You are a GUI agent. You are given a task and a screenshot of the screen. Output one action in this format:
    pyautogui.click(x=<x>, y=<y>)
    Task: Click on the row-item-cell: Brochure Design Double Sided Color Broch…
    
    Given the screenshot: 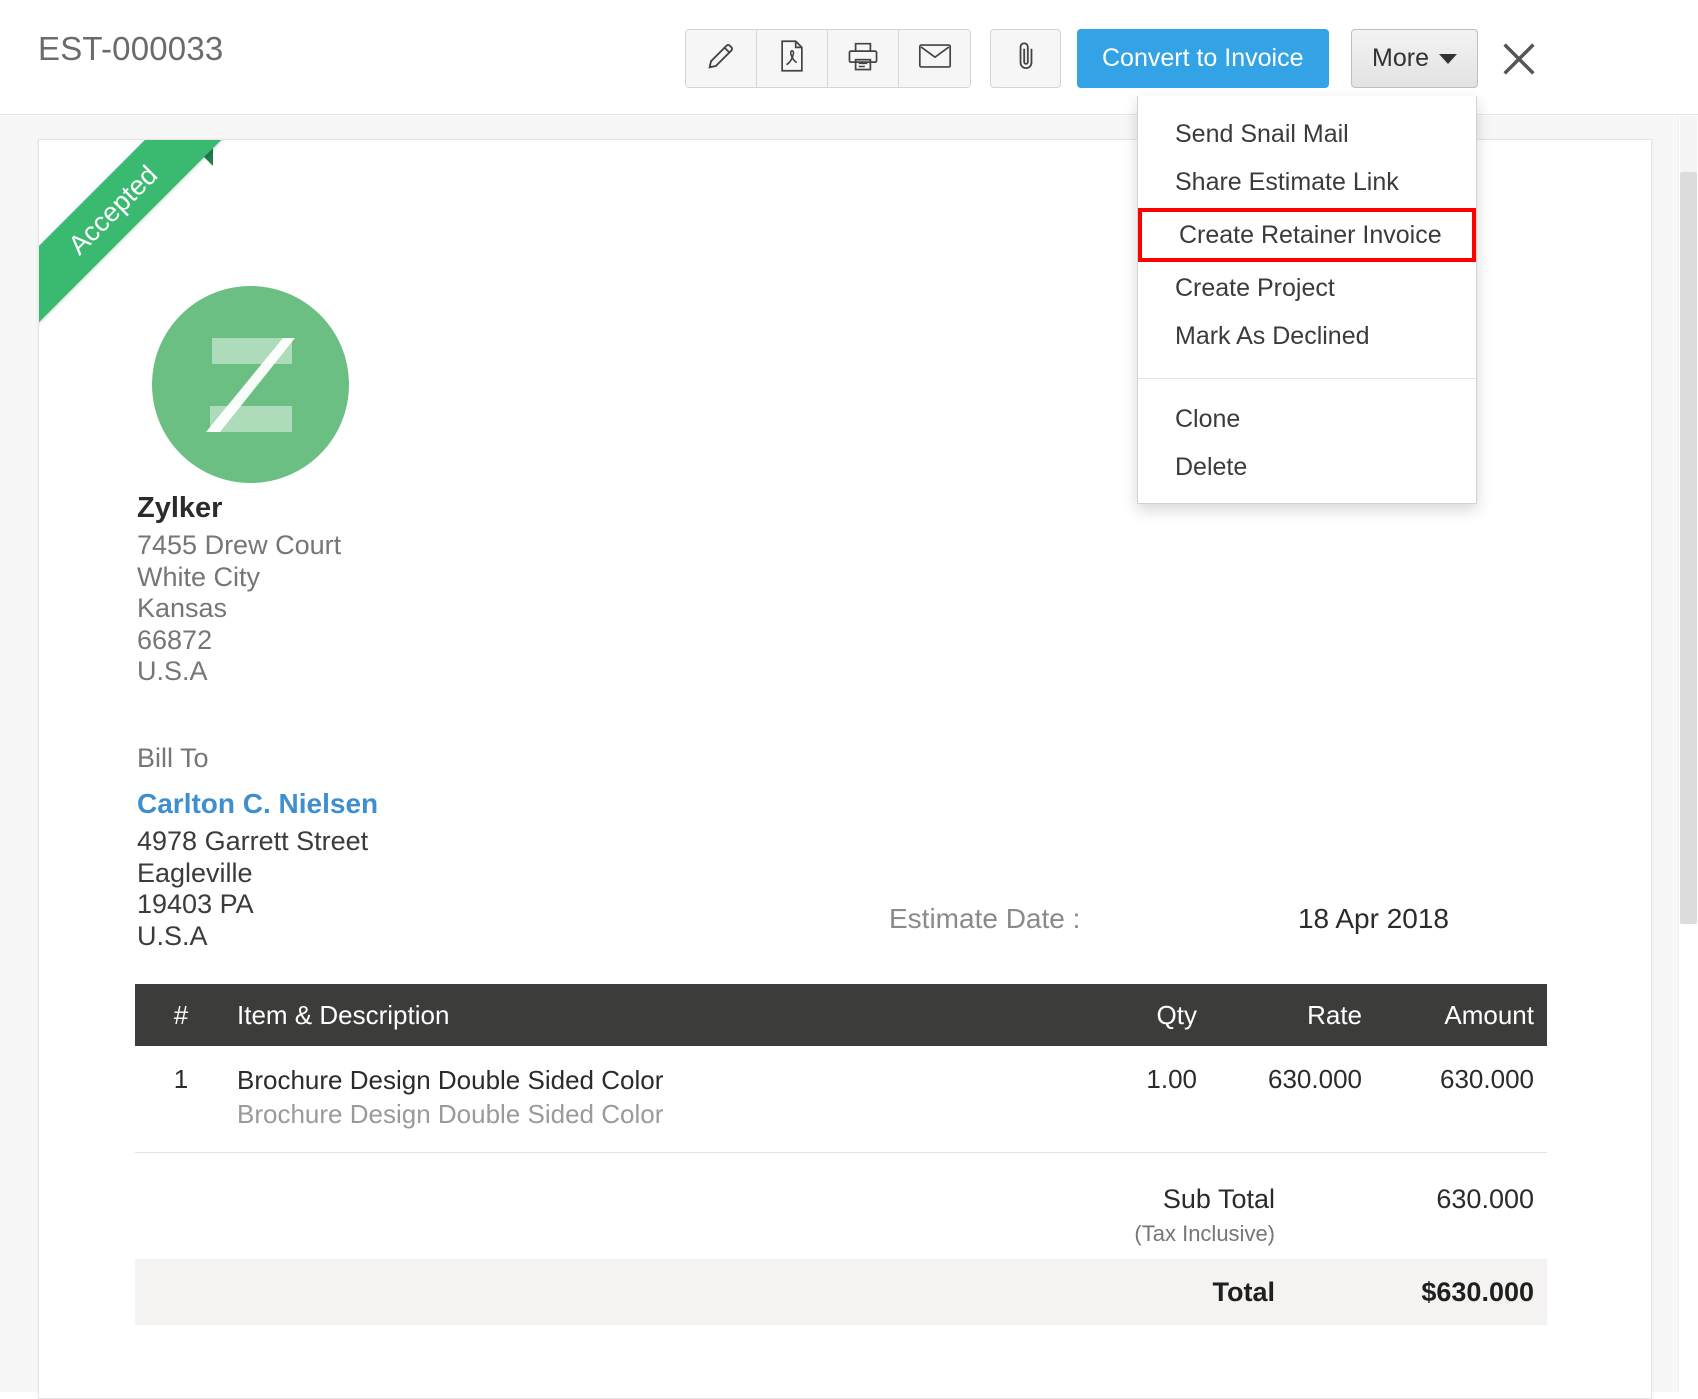 What is the action you would take?
    pyautogui.click(x=637, y=1097)
    